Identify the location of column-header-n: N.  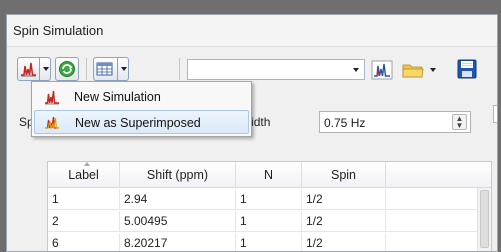
(269, 175).